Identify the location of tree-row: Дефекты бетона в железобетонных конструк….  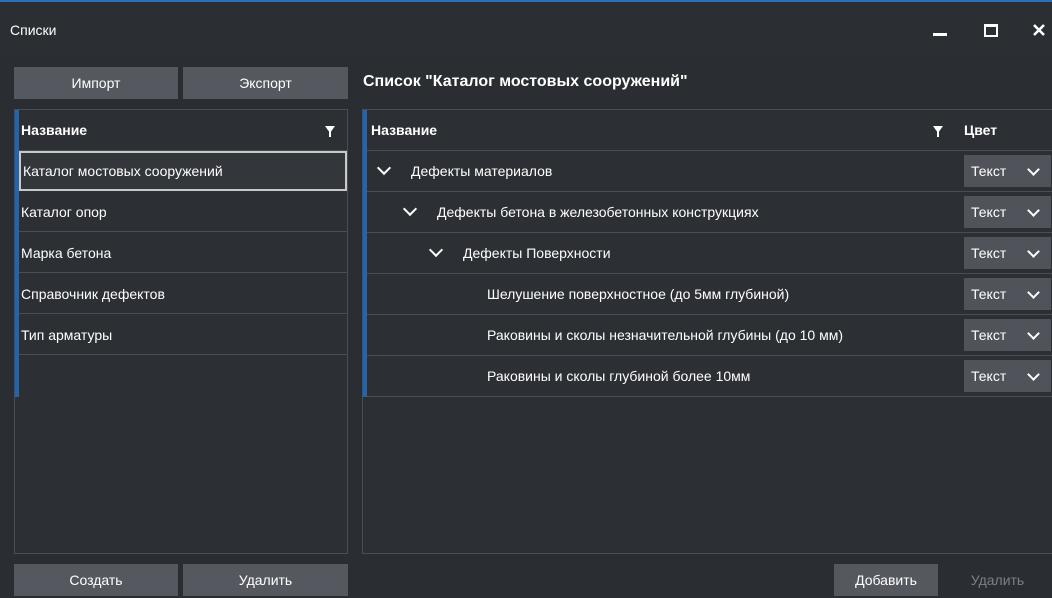
(709, 212).